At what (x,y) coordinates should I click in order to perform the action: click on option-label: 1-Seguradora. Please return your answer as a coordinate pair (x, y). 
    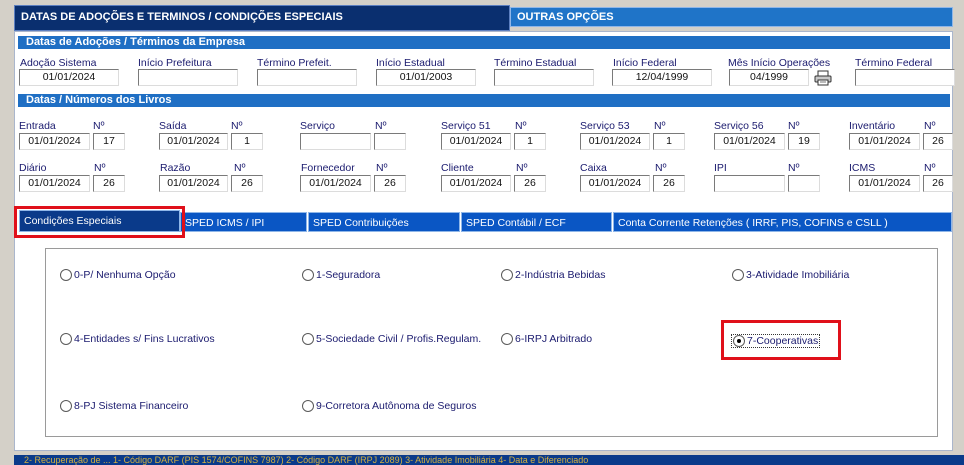
    Looking at the image, I should click on (348, 275).